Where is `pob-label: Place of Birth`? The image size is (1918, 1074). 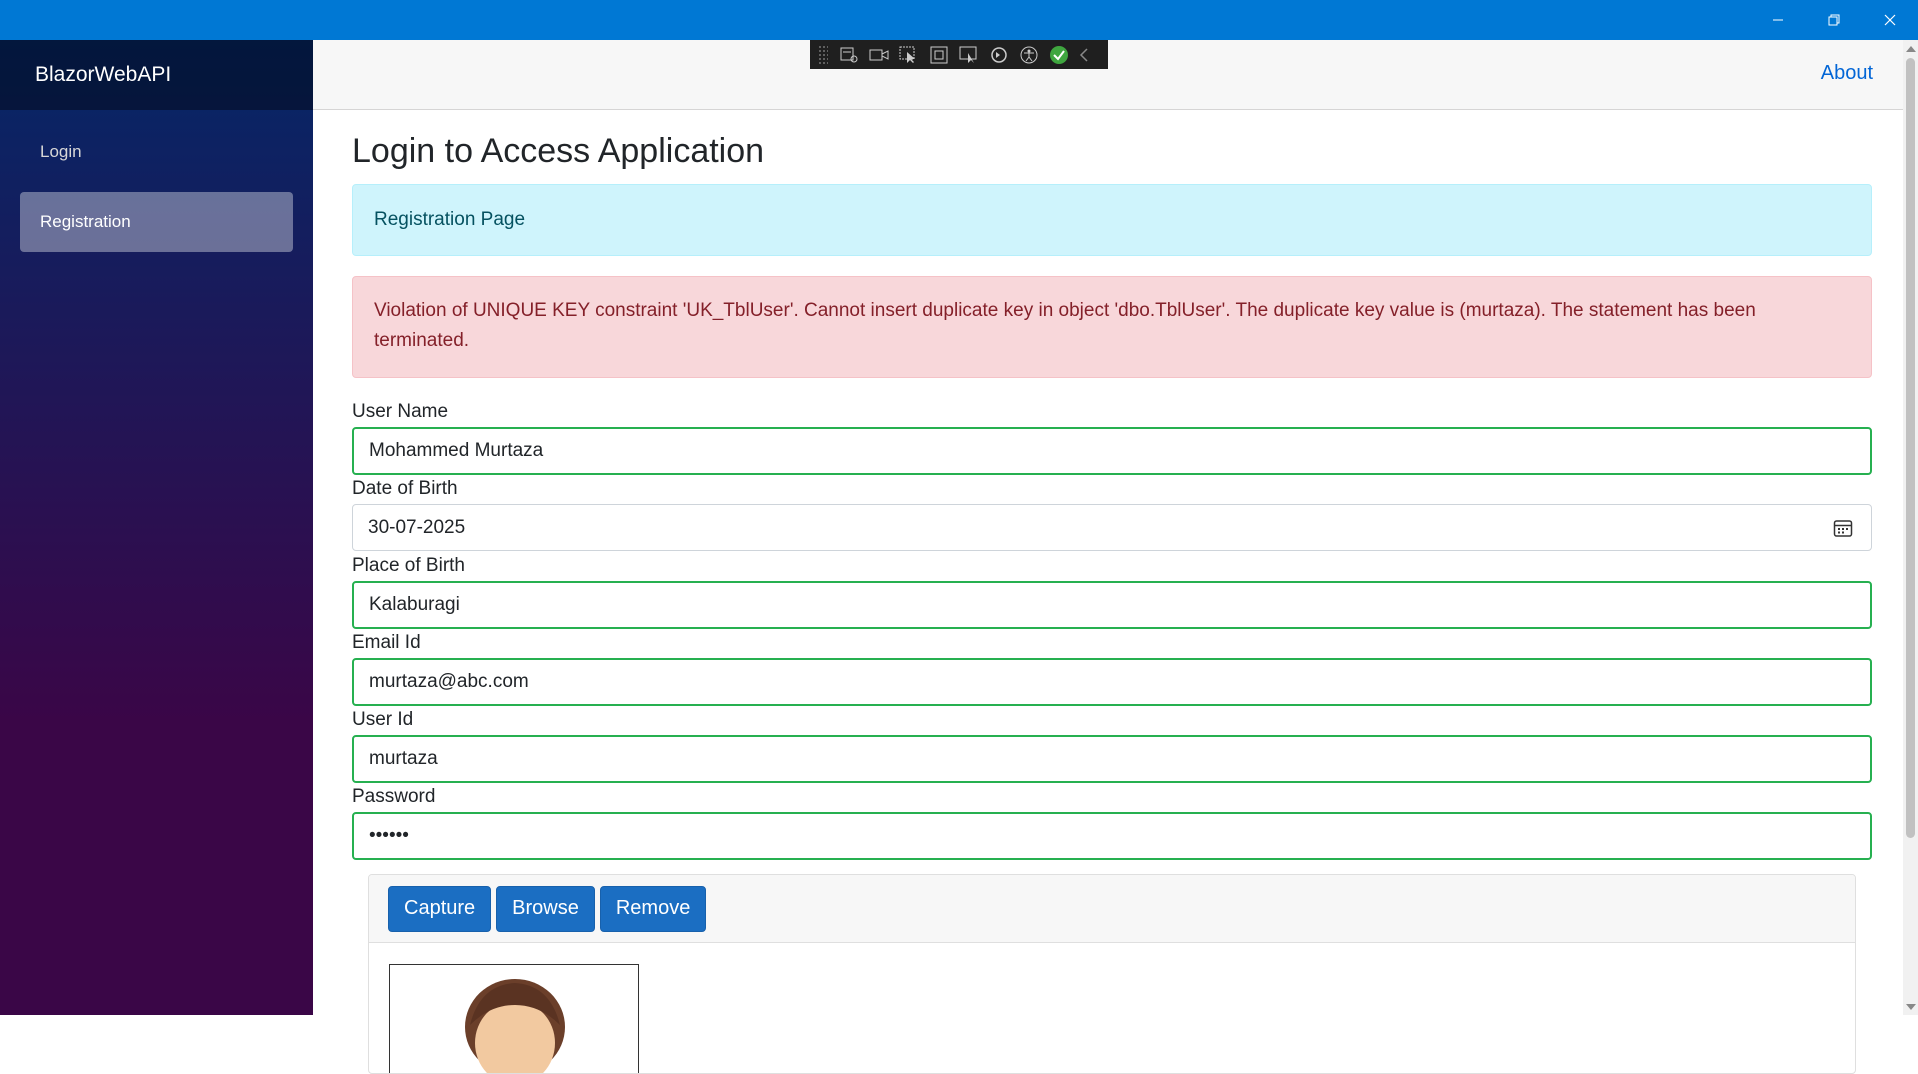 pob-label: Place of Birth is located at coordinates (408, 565).